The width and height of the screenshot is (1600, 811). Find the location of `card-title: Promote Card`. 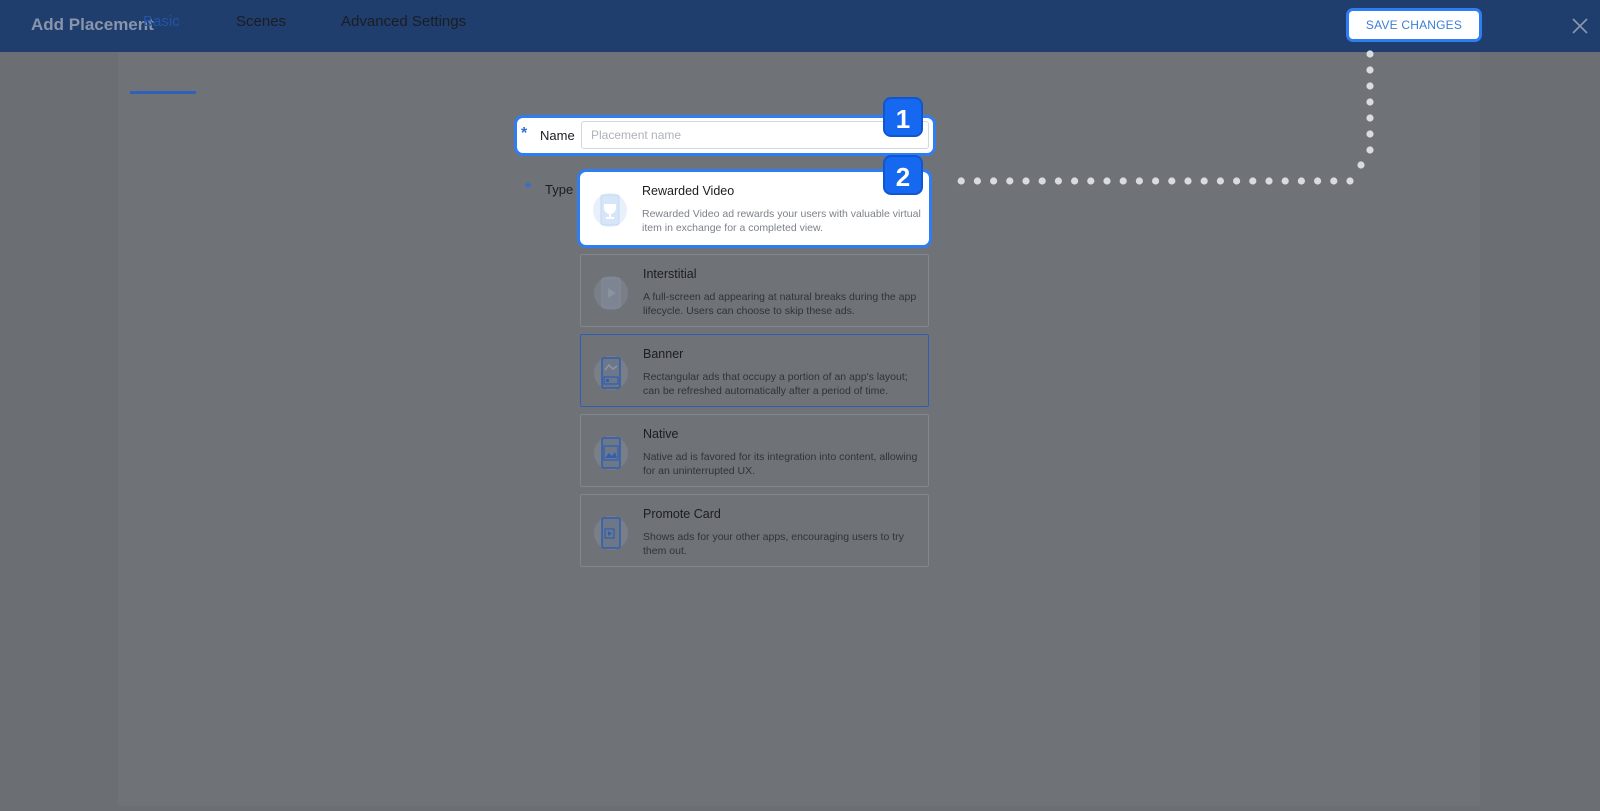

card-title: Promote Card is located at coordinates (682, 514).